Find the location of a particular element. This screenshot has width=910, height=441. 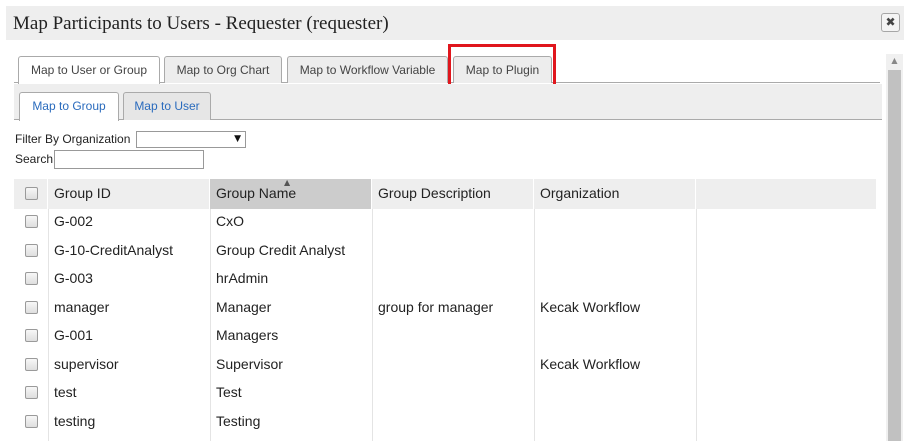

table-row: G-10-CreditAnalyst Group Credit Analyst is located at coordinates (445, 250).